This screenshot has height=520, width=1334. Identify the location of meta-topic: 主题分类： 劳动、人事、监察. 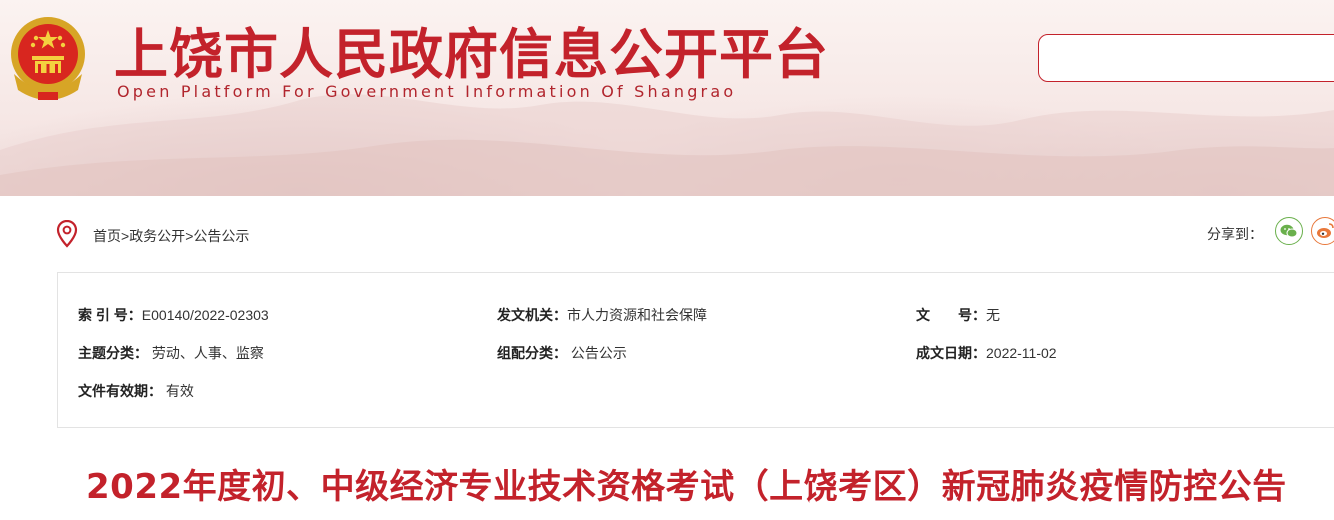
(171, 353).